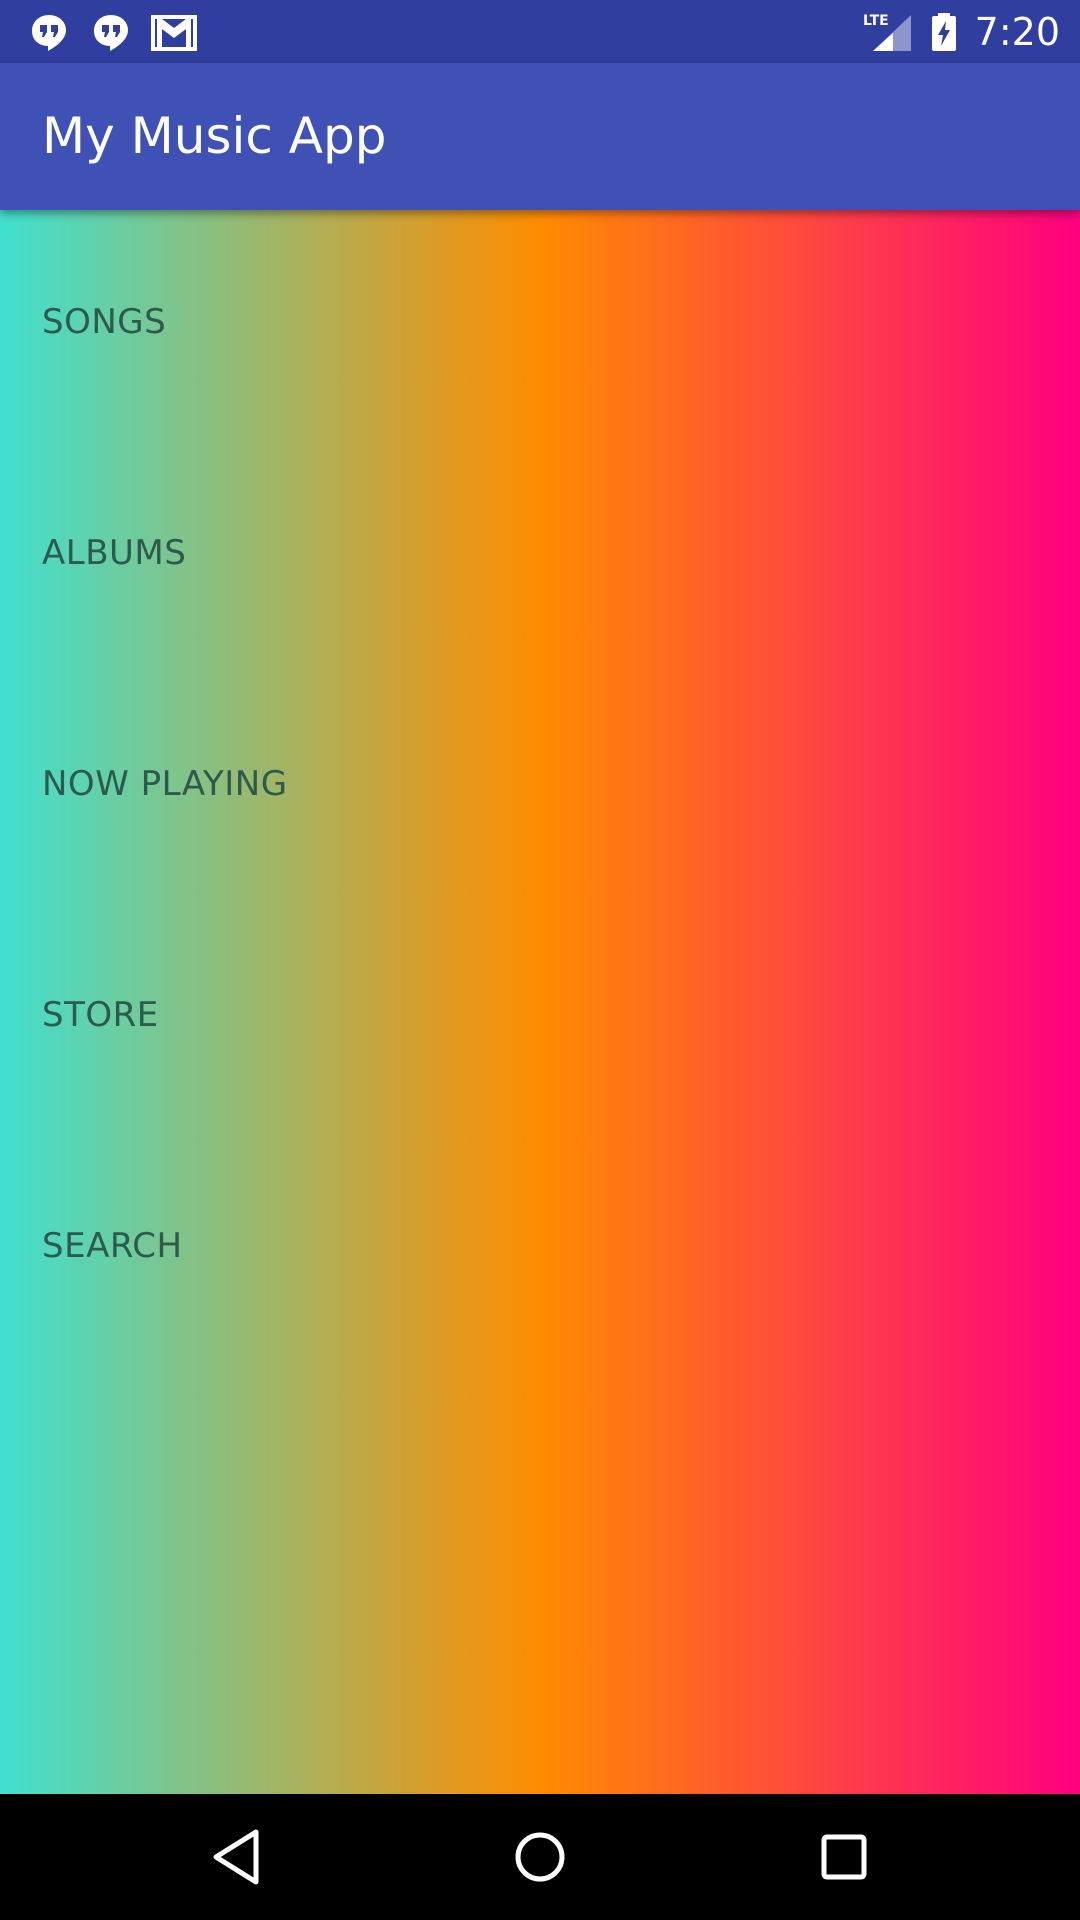 This screenshot has height=1920, width=1080. I want to click on status-indicators: LTE 7:20, so click(961, 31).